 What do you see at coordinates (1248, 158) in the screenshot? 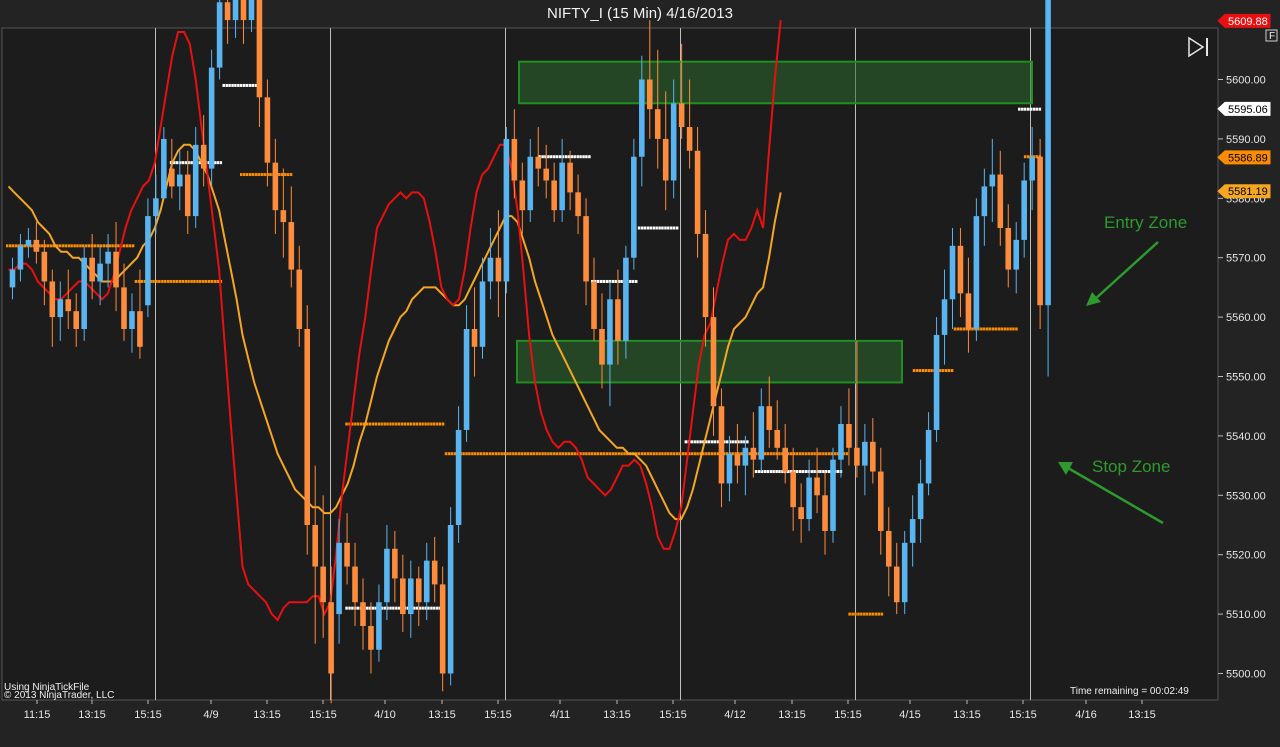
I see `price-marker-label: 5586.89` at bounding box center [1248, 158].